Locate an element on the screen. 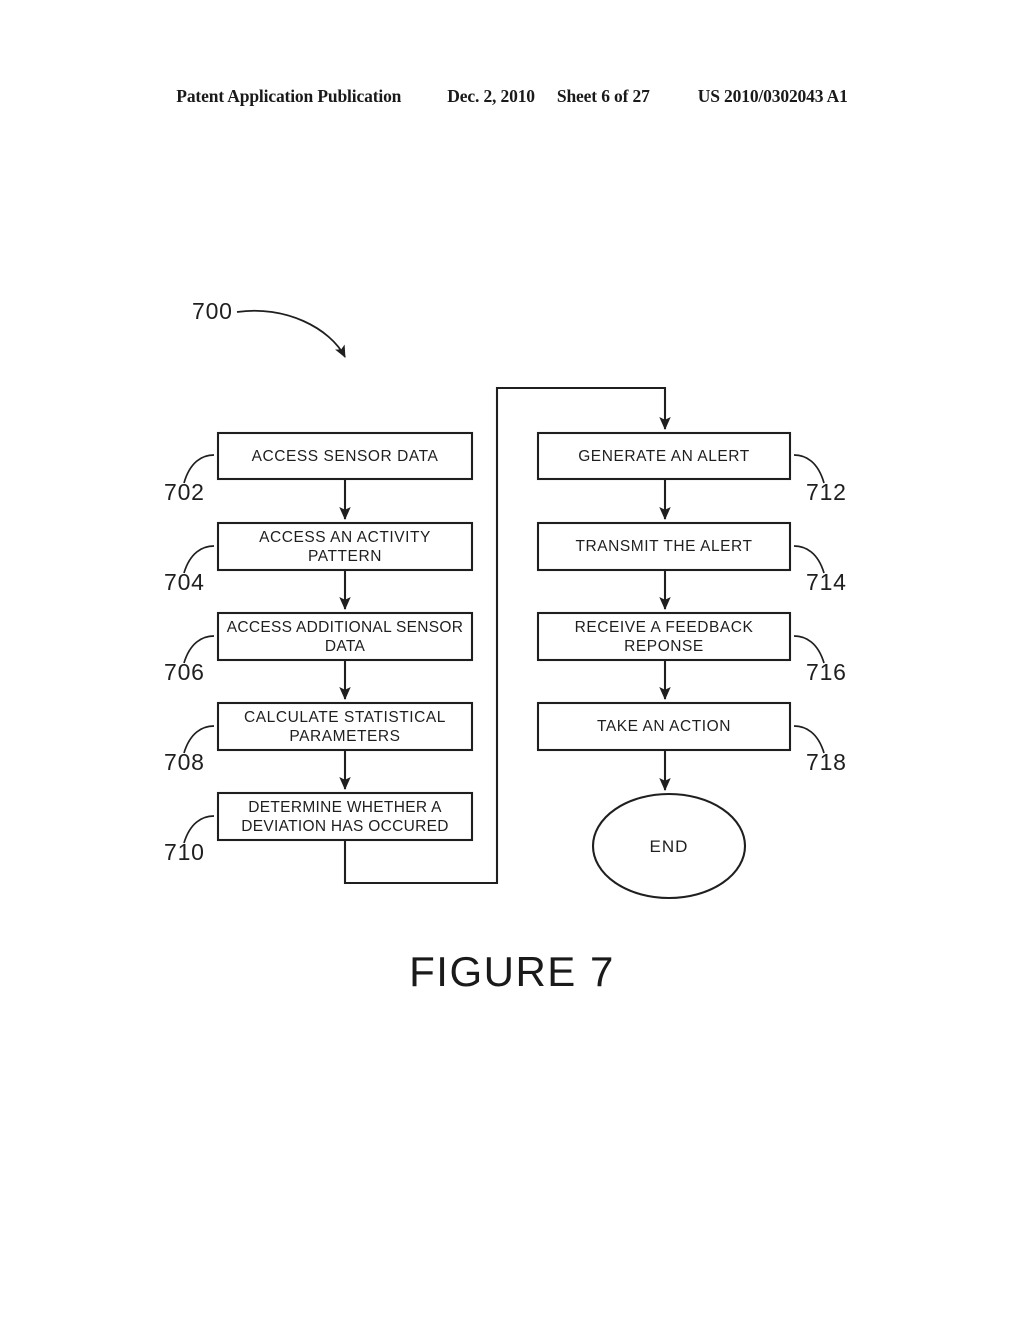 The width and height of the screenshot is (1024, 1320). ref-numeral-714: 714 is located at coordinates (826, 582).